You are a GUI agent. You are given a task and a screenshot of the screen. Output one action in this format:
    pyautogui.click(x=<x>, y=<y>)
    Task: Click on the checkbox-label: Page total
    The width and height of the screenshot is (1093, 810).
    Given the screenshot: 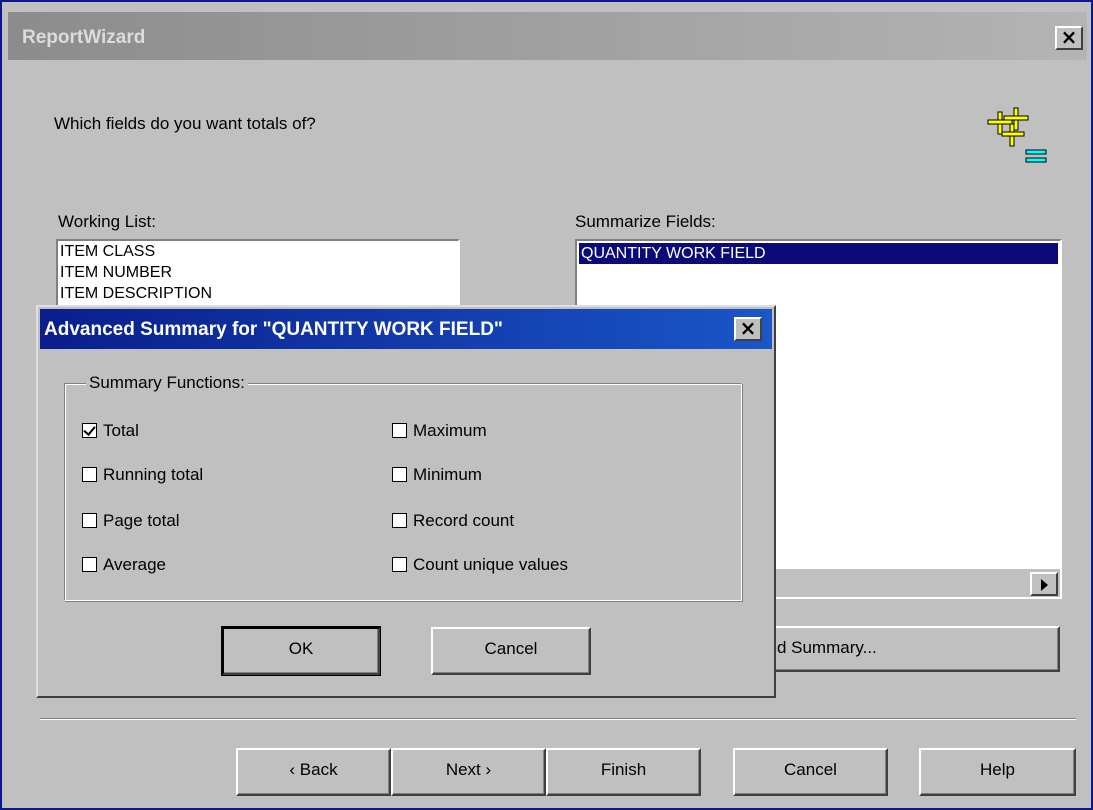 What is the action you would take?
    pyautogui.click(x=141, y=520)
    